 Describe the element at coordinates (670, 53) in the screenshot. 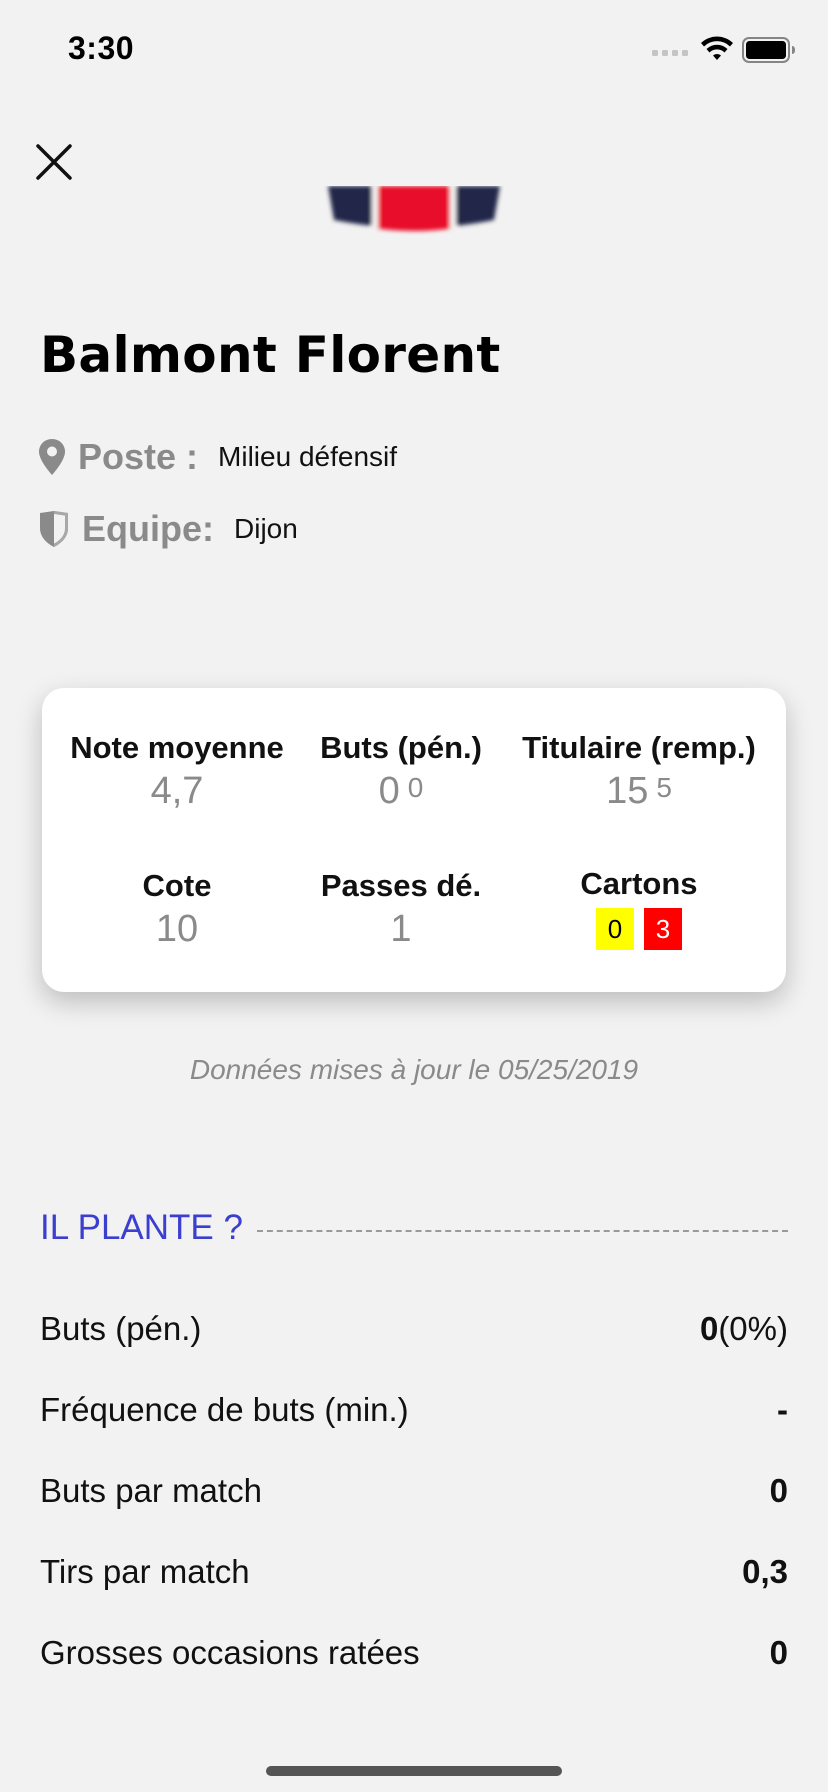

I see `cellular-signal-icon` at that location.